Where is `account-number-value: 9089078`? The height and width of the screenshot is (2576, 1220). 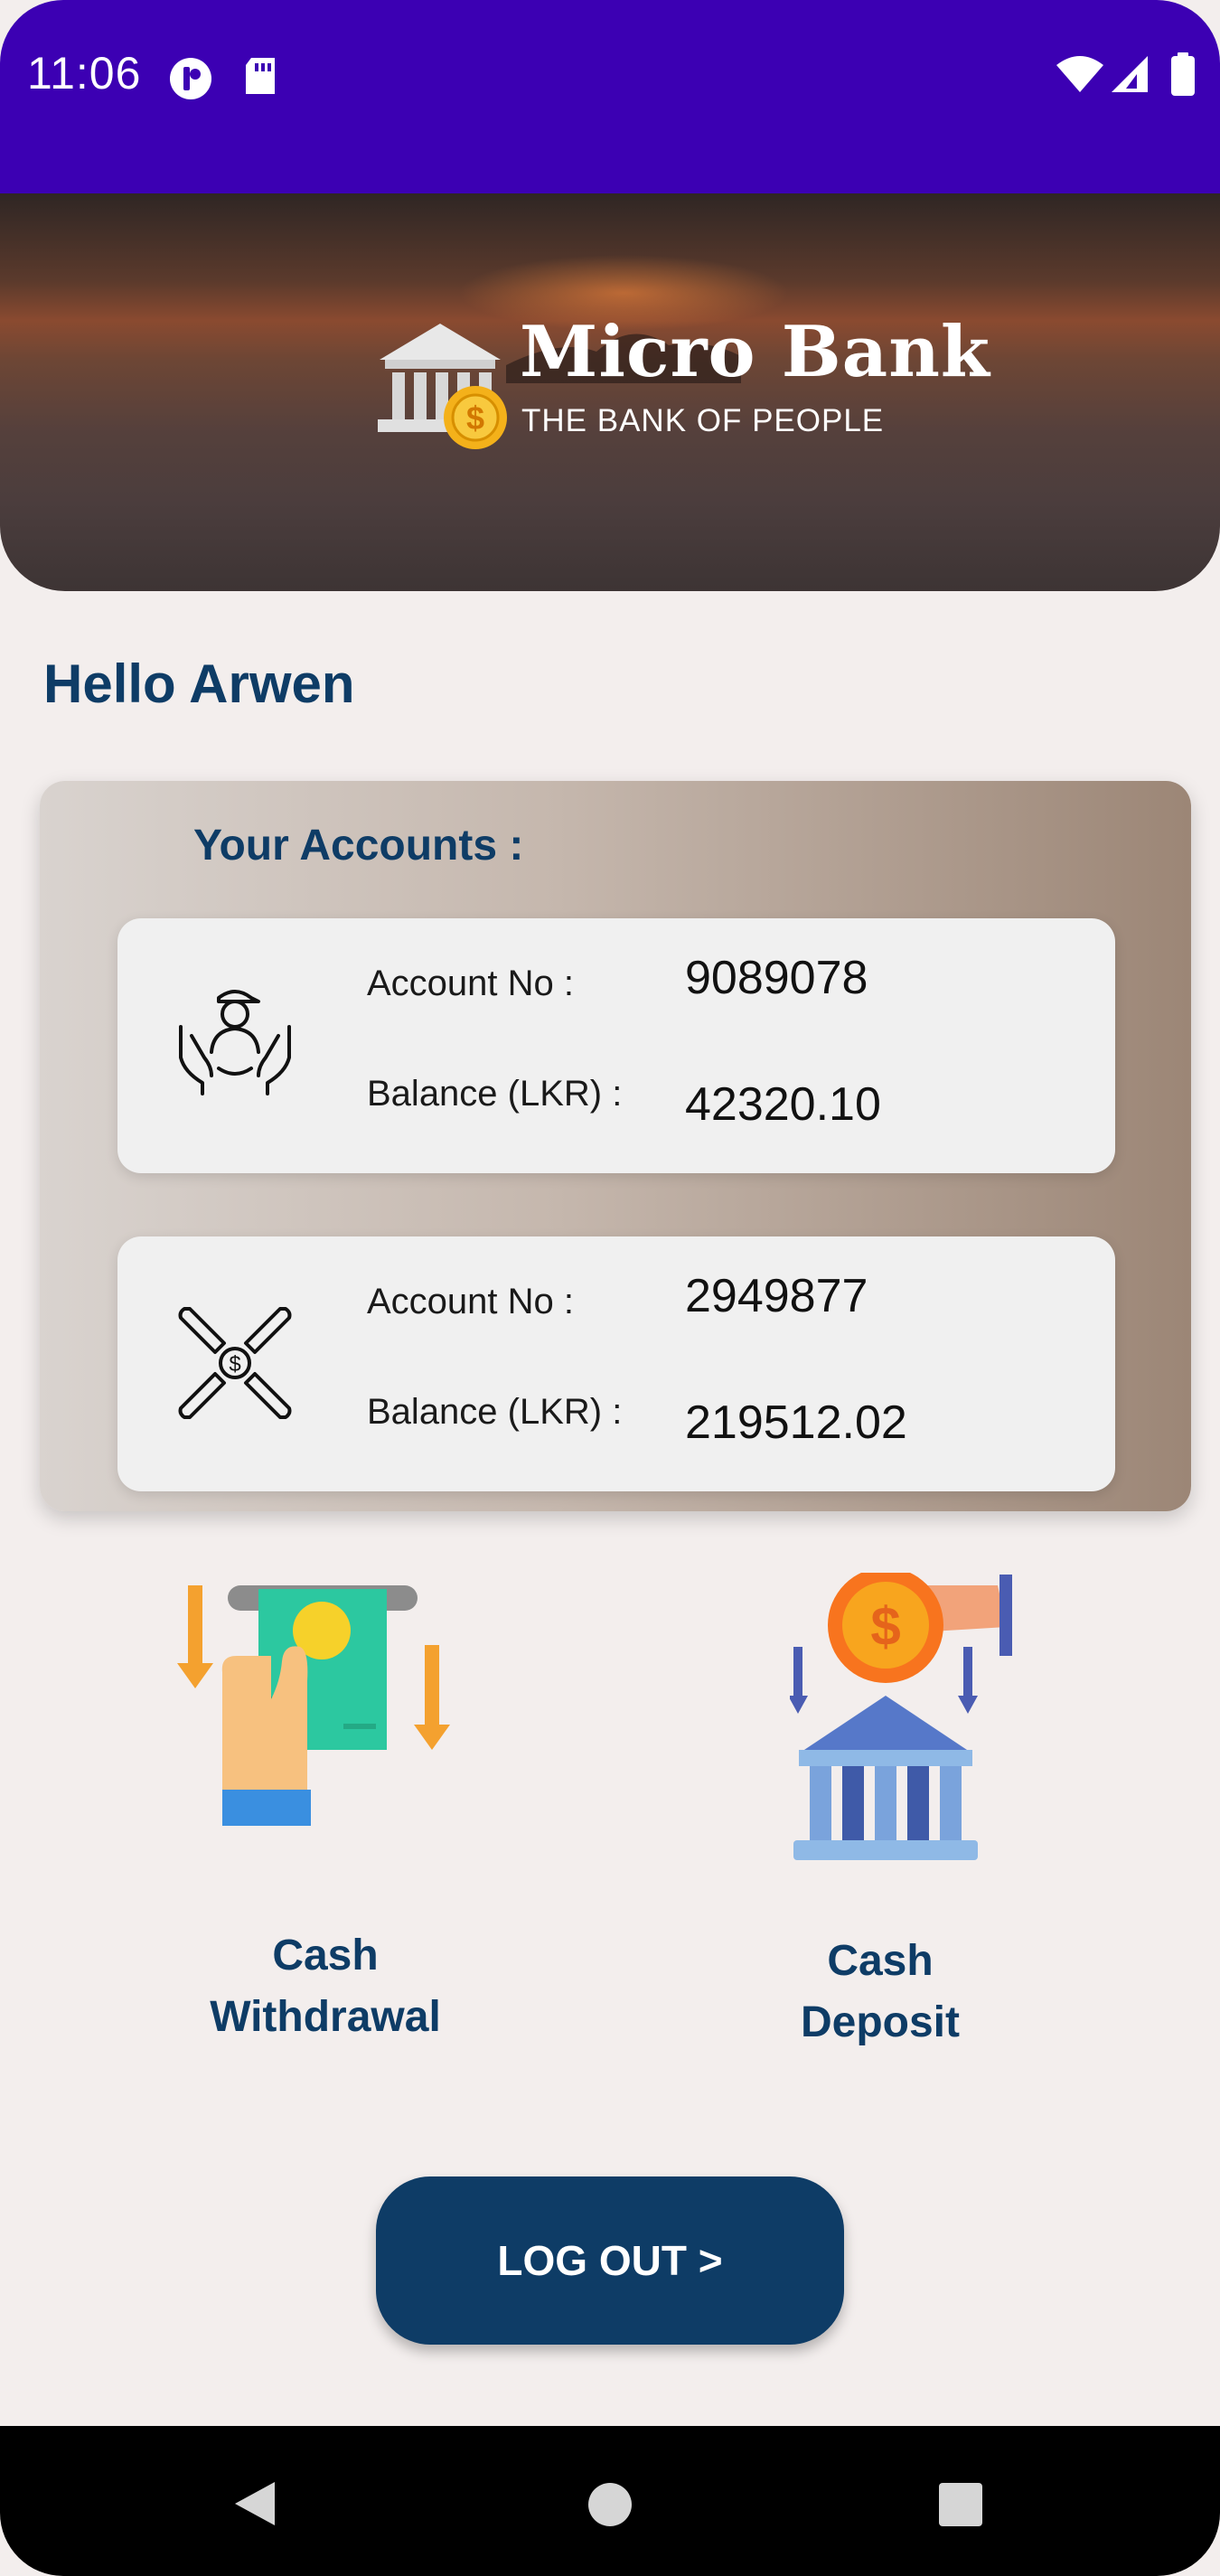
account-number-value: 9089078 is located at coordinates (776, 978).